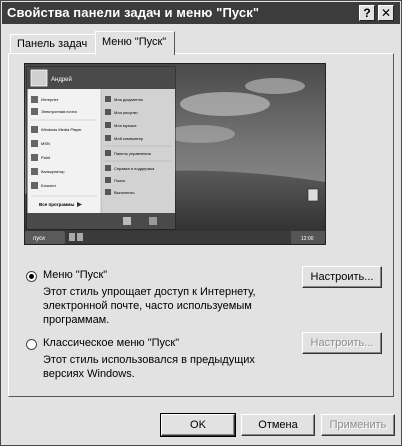 The height and width of the screenshot is (448, 404). Describe the element at coordinates (147, 306) in the screenshot. I see `description-line: электронной почте, часто используемым` at that location.